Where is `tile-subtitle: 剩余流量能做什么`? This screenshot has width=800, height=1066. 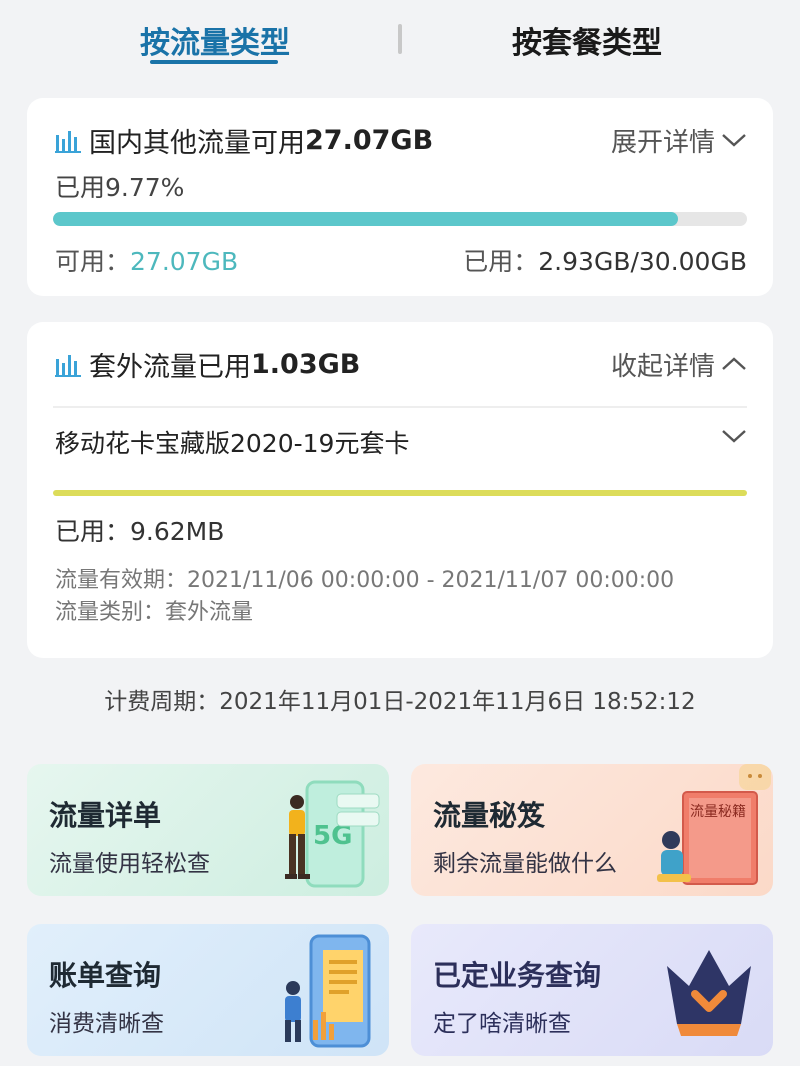
tile-subtitle: 剩余流量能做什么 is located at coordinates (525, 864).